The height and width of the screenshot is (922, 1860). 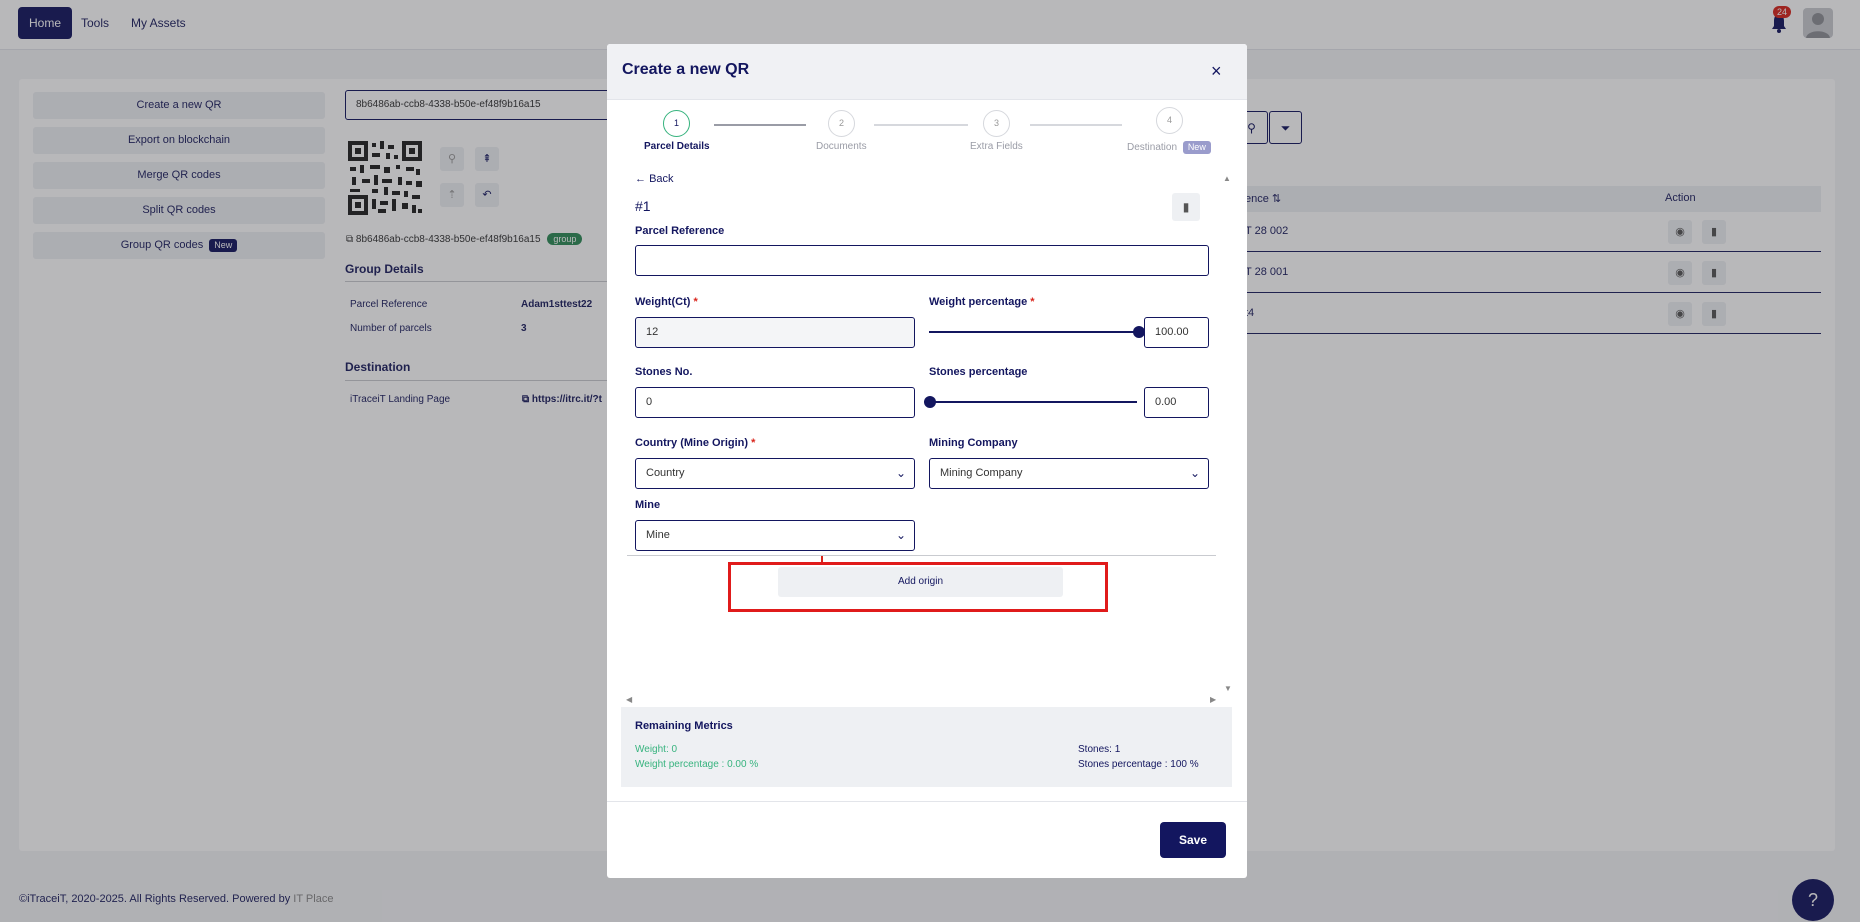 What do you see at coordinates (1169, 120) in the screenshot?
I see `step-4-circle: 4` at bounding box center [1169, 120].